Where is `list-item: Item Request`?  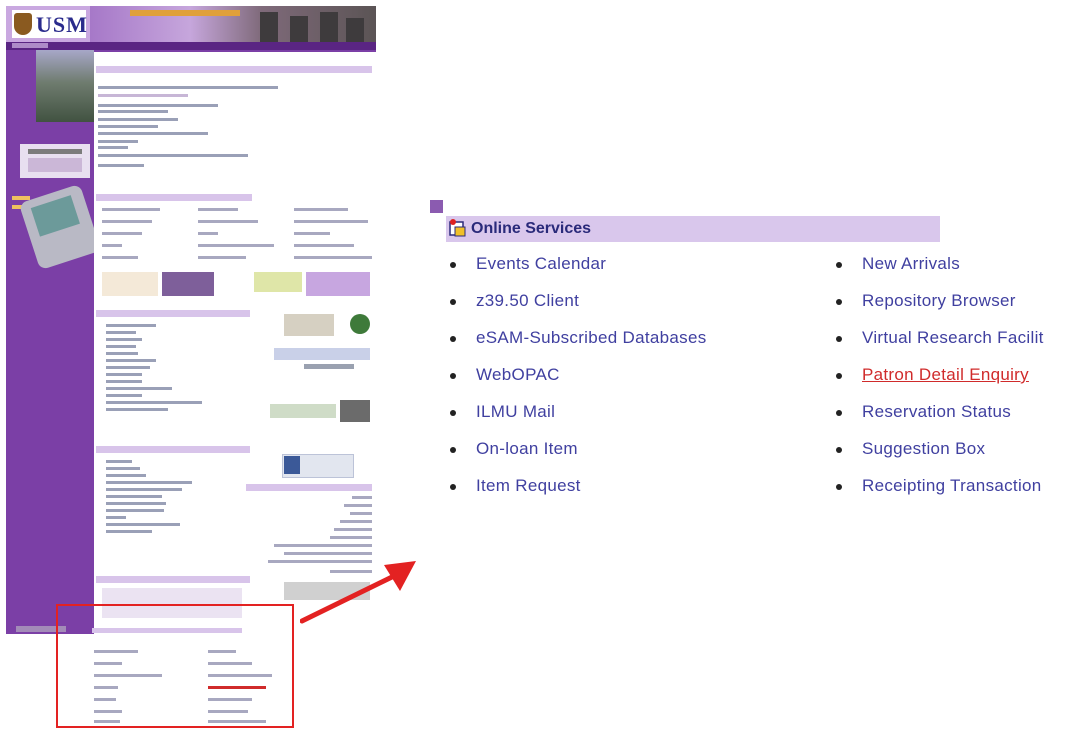
list-item: Item Request is located at coordinates (630, 494).